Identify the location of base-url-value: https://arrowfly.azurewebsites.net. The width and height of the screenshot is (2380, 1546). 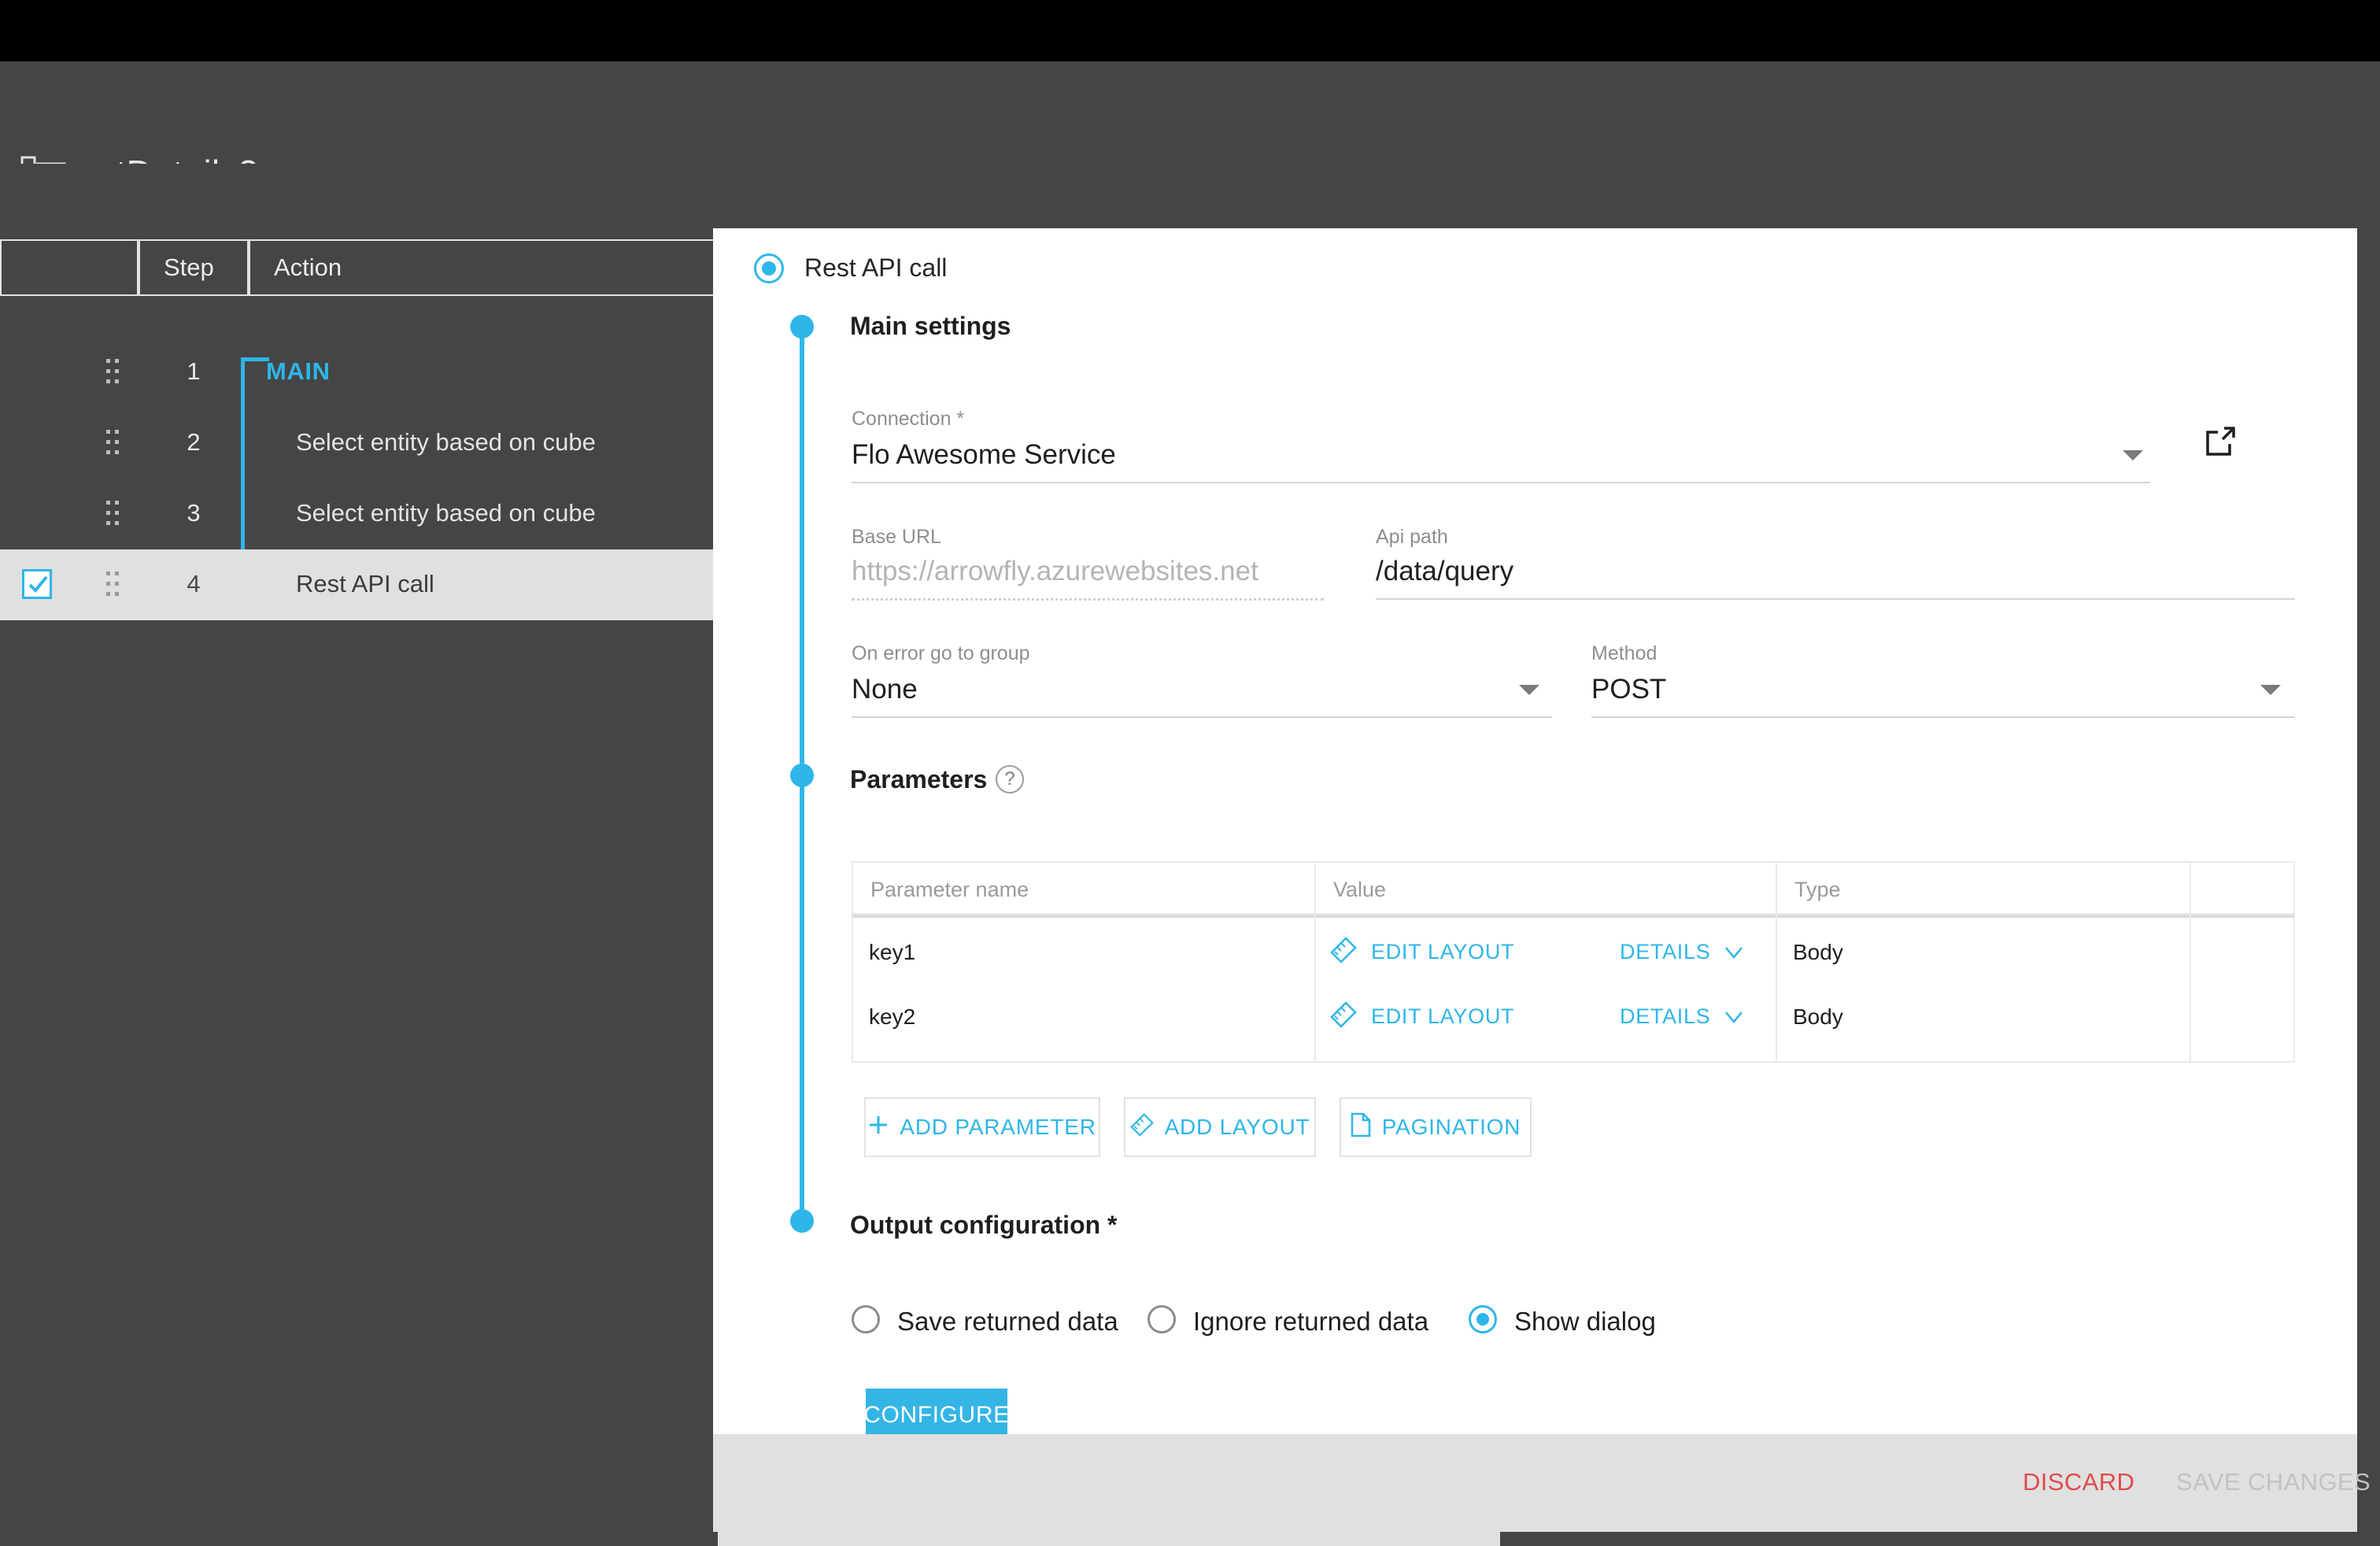
(1055, 572).